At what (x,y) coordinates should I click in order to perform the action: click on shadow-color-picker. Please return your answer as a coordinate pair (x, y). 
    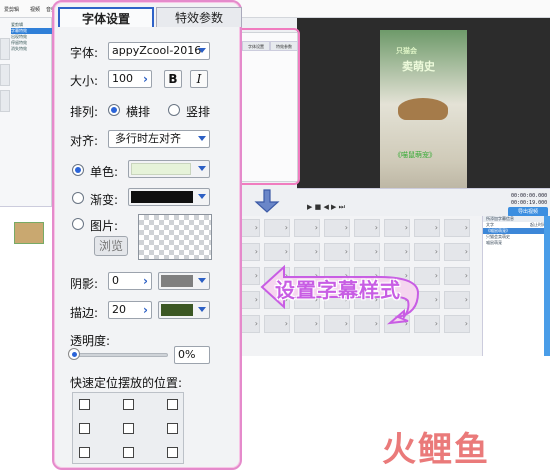
    Looking at the image, I should click on (184, 281).